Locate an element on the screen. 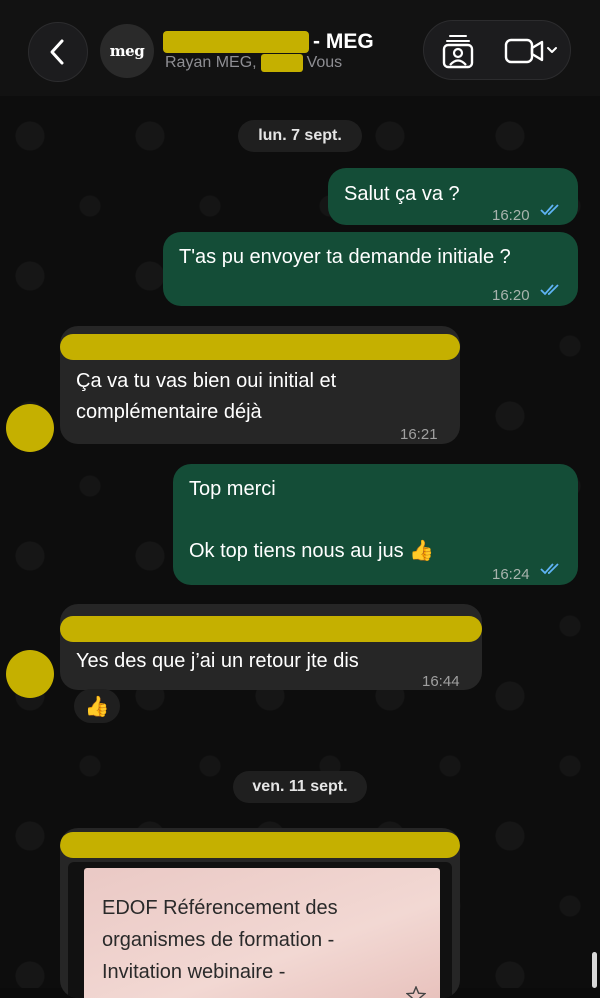 The image size is (600, 998). video-camera-icon is located at coordinates (530, 51).